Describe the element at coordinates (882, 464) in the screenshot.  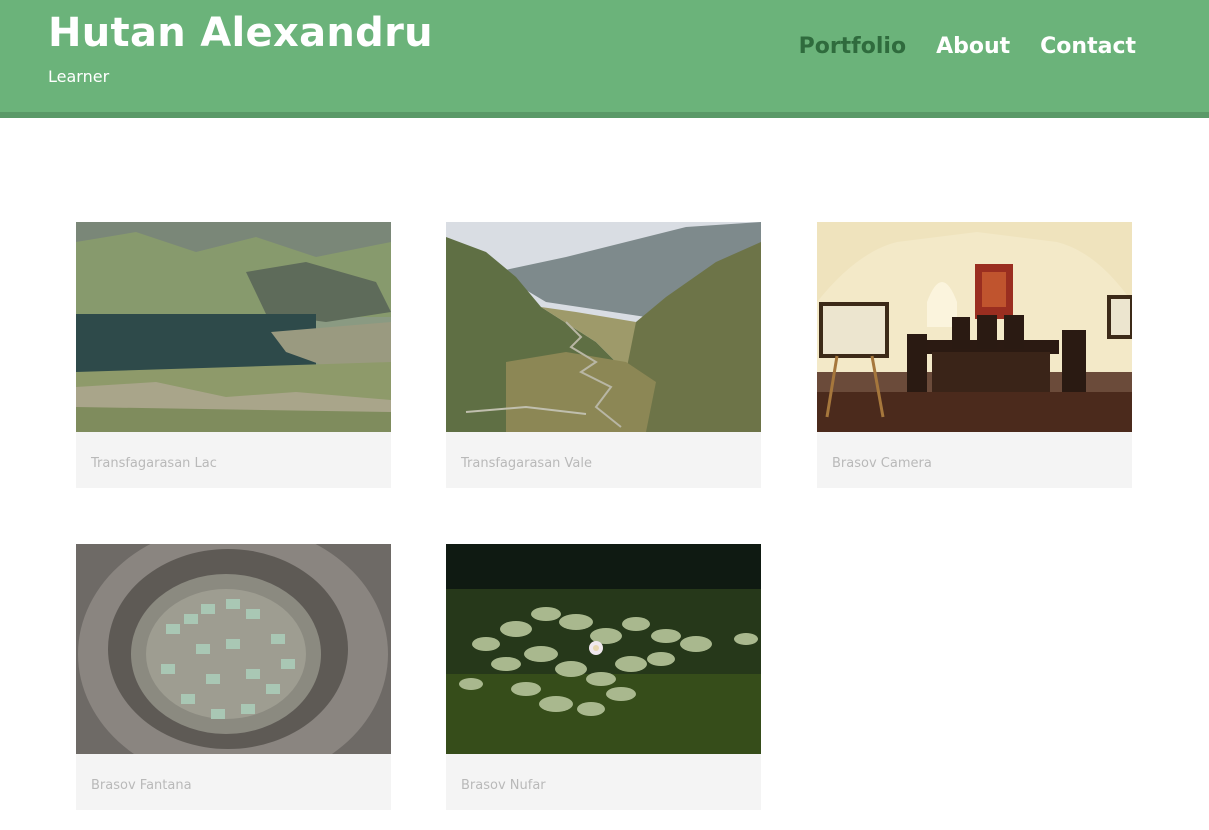
I see `portfolio-item-caption: Brasov Camera` at that location.